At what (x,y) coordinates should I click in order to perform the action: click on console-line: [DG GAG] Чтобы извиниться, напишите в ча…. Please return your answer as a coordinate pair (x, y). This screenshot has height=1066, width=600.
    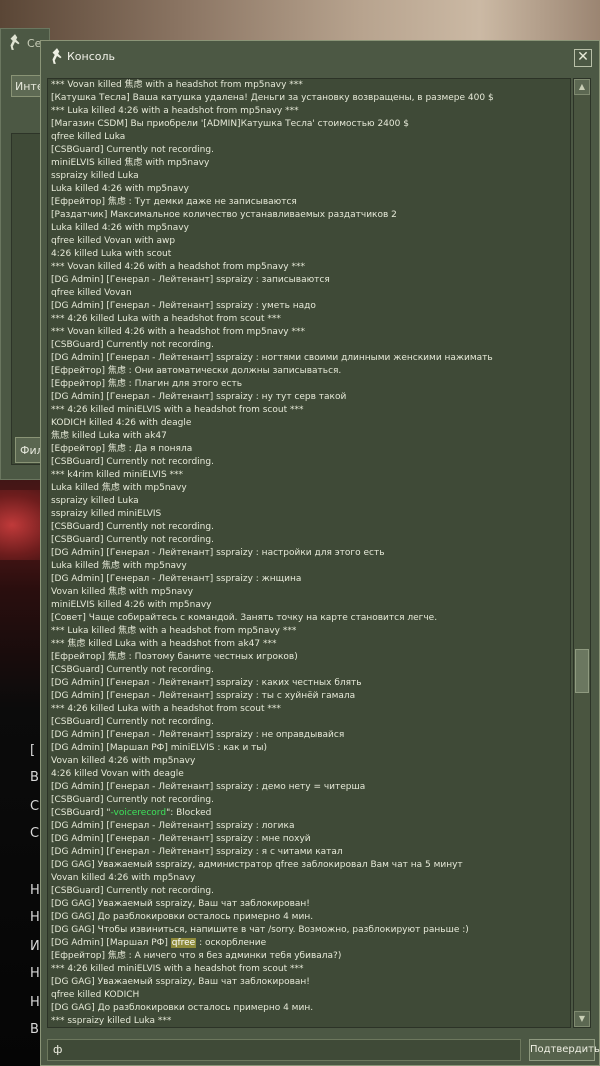
    Looking at the image, I should click on (260, 930).